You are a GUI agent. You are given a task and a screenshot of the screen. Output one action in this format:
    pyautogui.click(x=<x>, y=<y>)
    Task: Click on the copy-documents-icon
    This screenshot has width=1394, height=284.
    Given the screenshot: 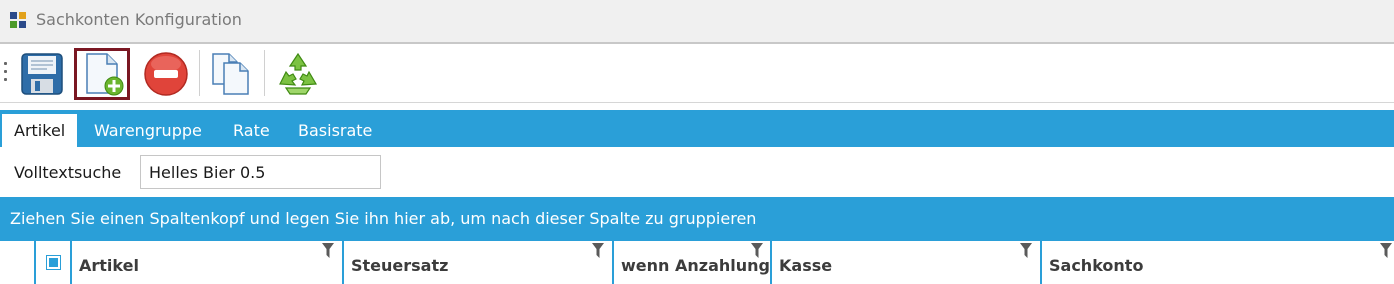 What is the action you would take?
    pyautogui.click(x=230, y=74)
    